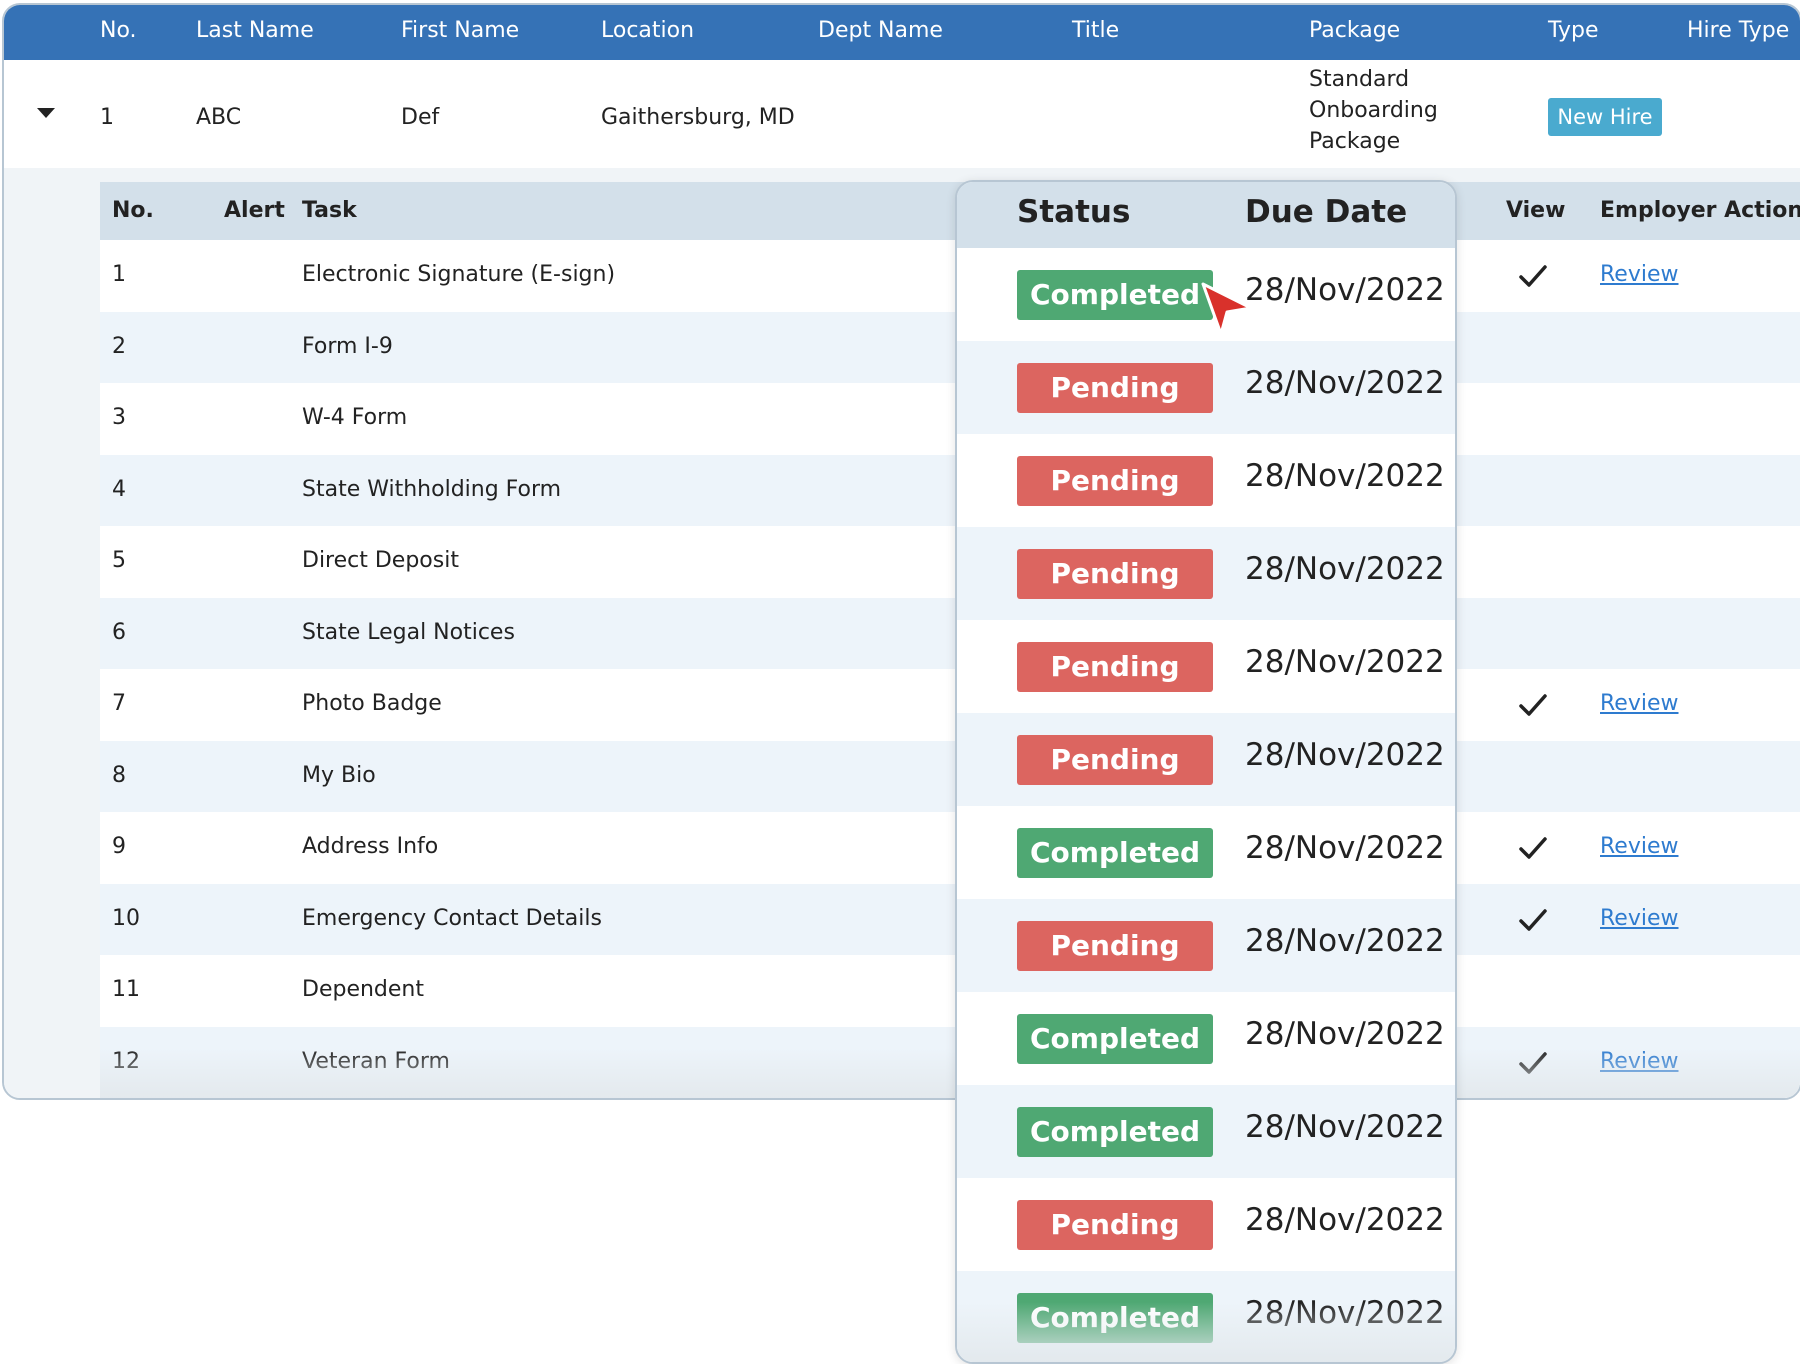 The image size is (1800, 1364). Describe the element at coordinates (698, 117) in the screenshot. I see `employee-location: Gaithersburg, MD` at that location.